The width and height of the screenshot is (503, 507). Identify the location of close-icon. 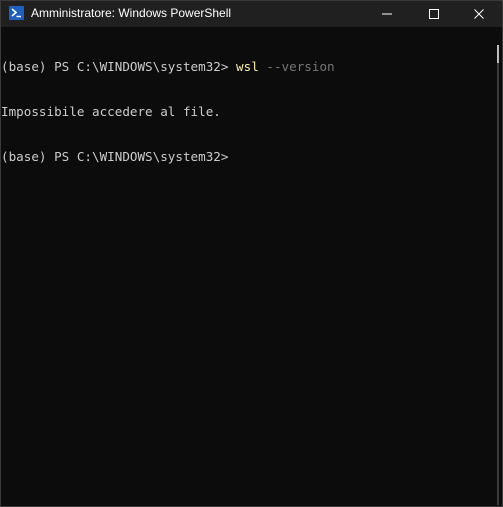
(479, 14).